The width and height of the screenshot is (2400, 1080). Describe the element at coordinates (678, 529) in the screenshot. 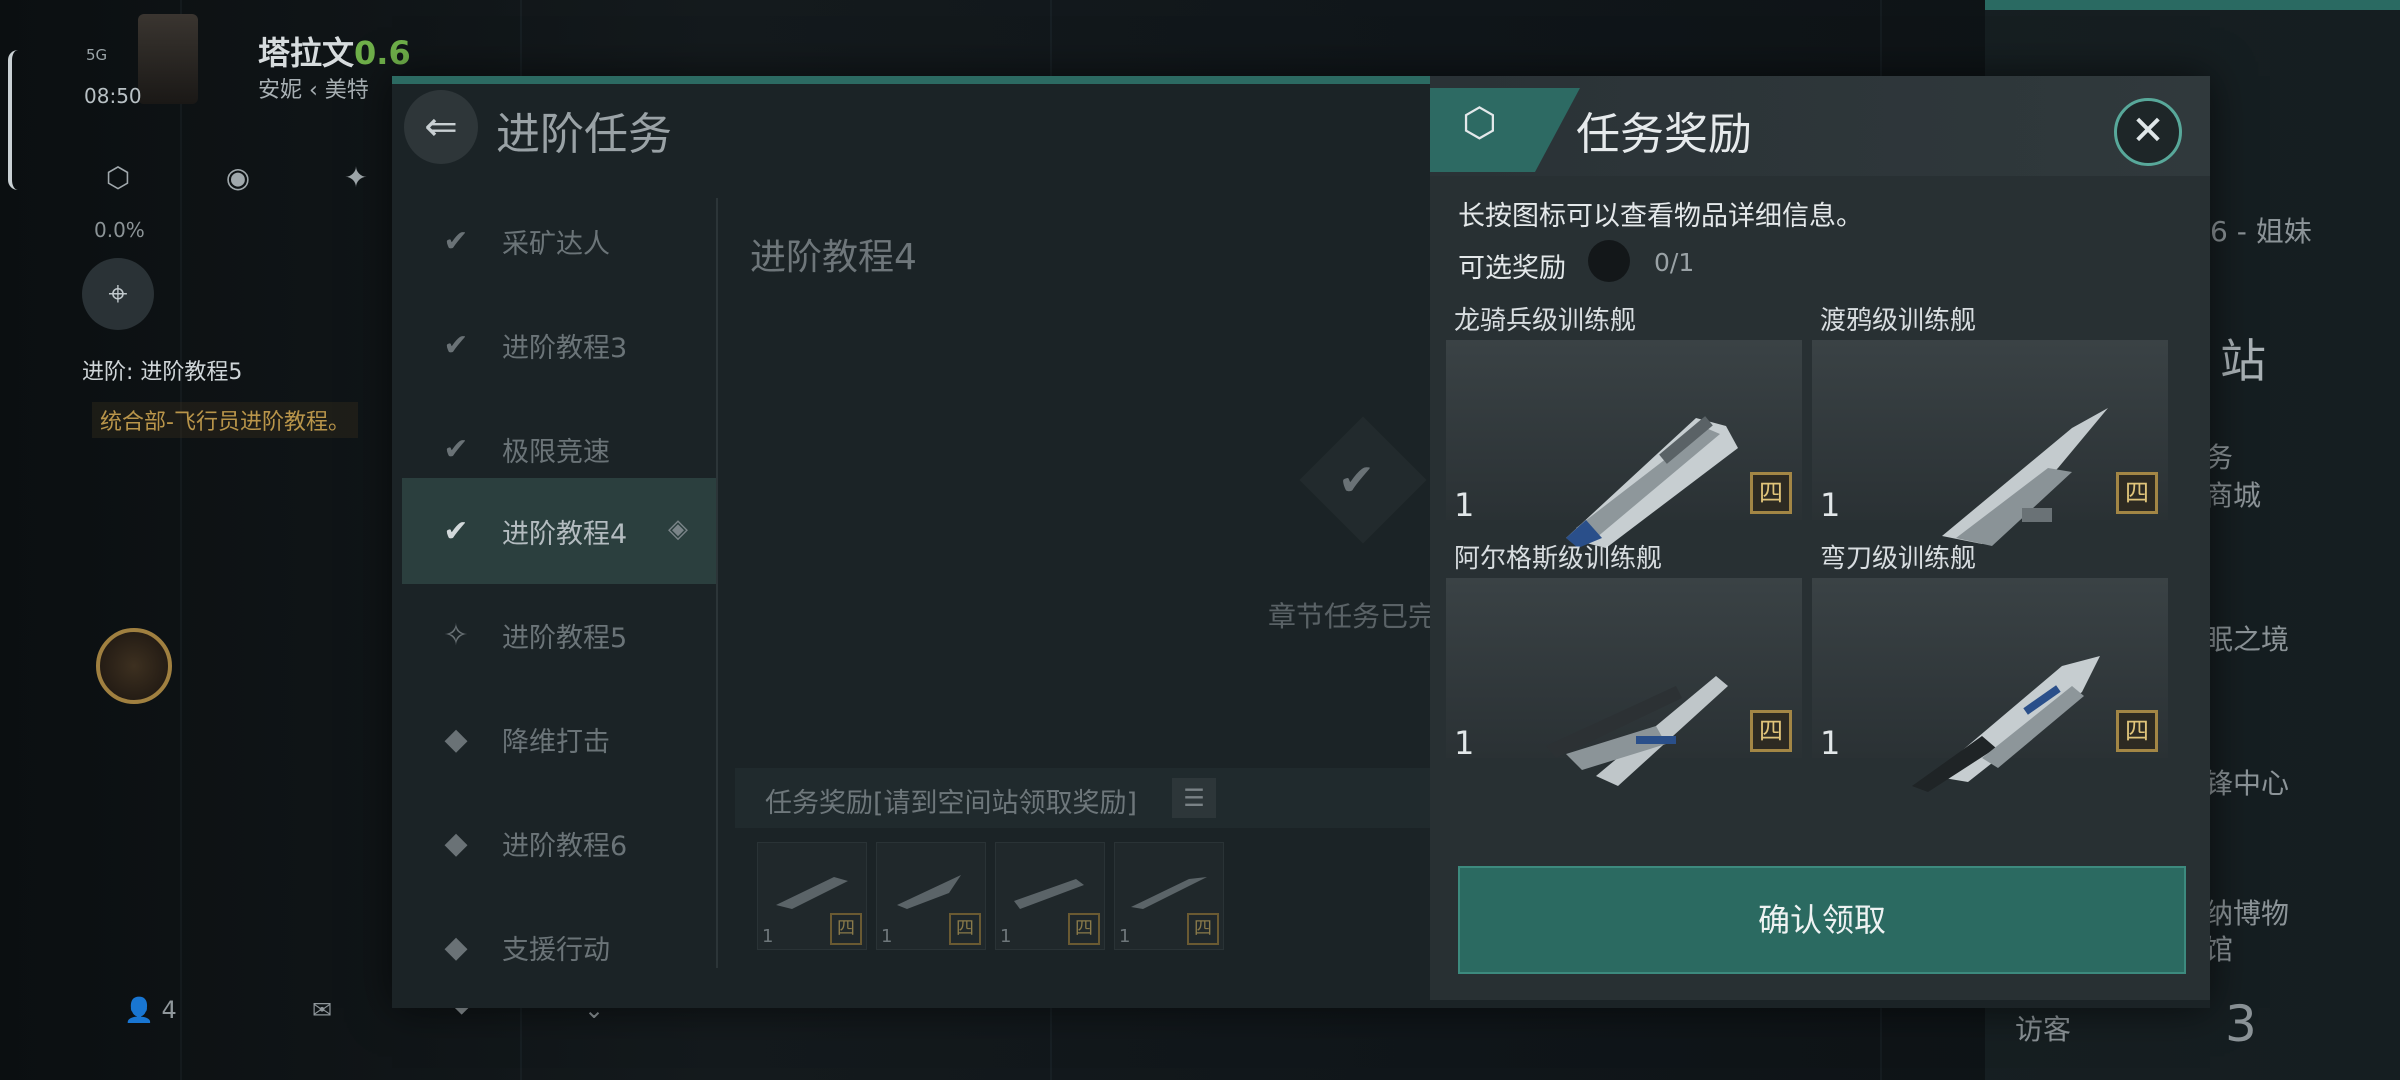

I see `tag-icon: ◈` at that location.